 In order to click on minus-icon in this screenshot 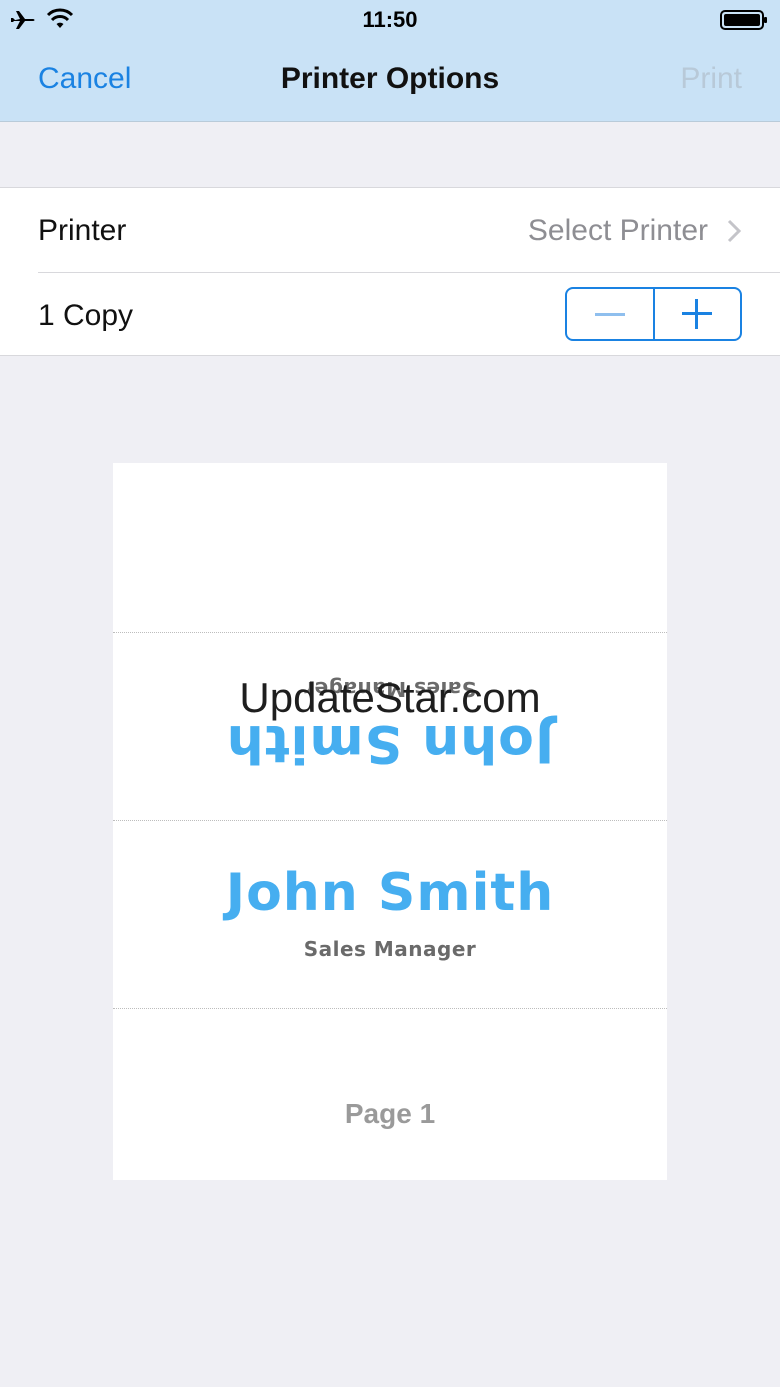, I will do `click(609, 314)`.